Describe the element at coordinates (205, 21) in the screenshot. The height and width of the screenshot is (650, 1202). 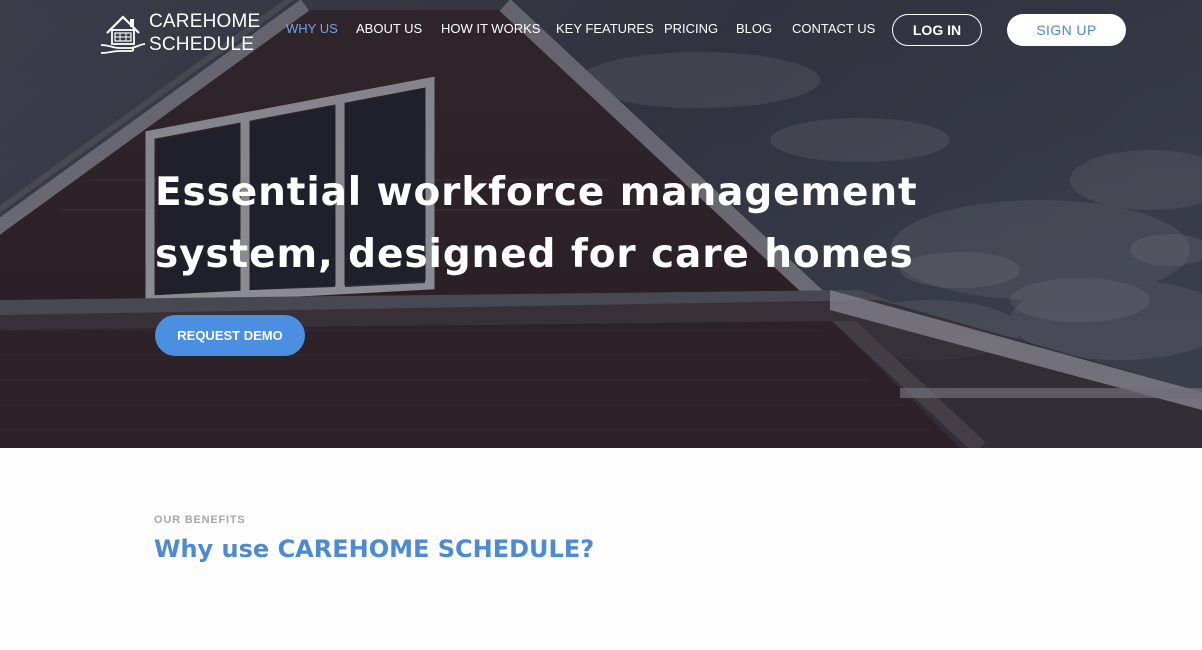
I see `brand-name-line1: CAREHOME` at that location.